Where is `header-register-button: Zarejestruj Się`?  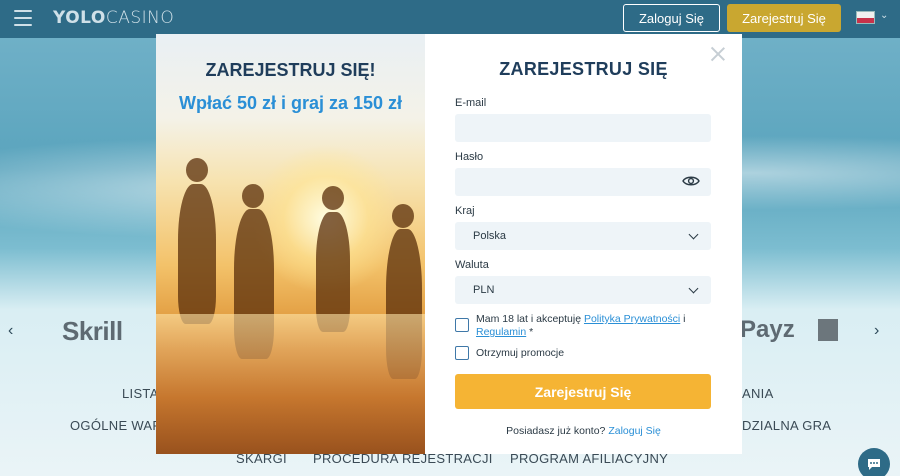 header-register-button: Zarejestruj Się is located at coordinates (784, 18).